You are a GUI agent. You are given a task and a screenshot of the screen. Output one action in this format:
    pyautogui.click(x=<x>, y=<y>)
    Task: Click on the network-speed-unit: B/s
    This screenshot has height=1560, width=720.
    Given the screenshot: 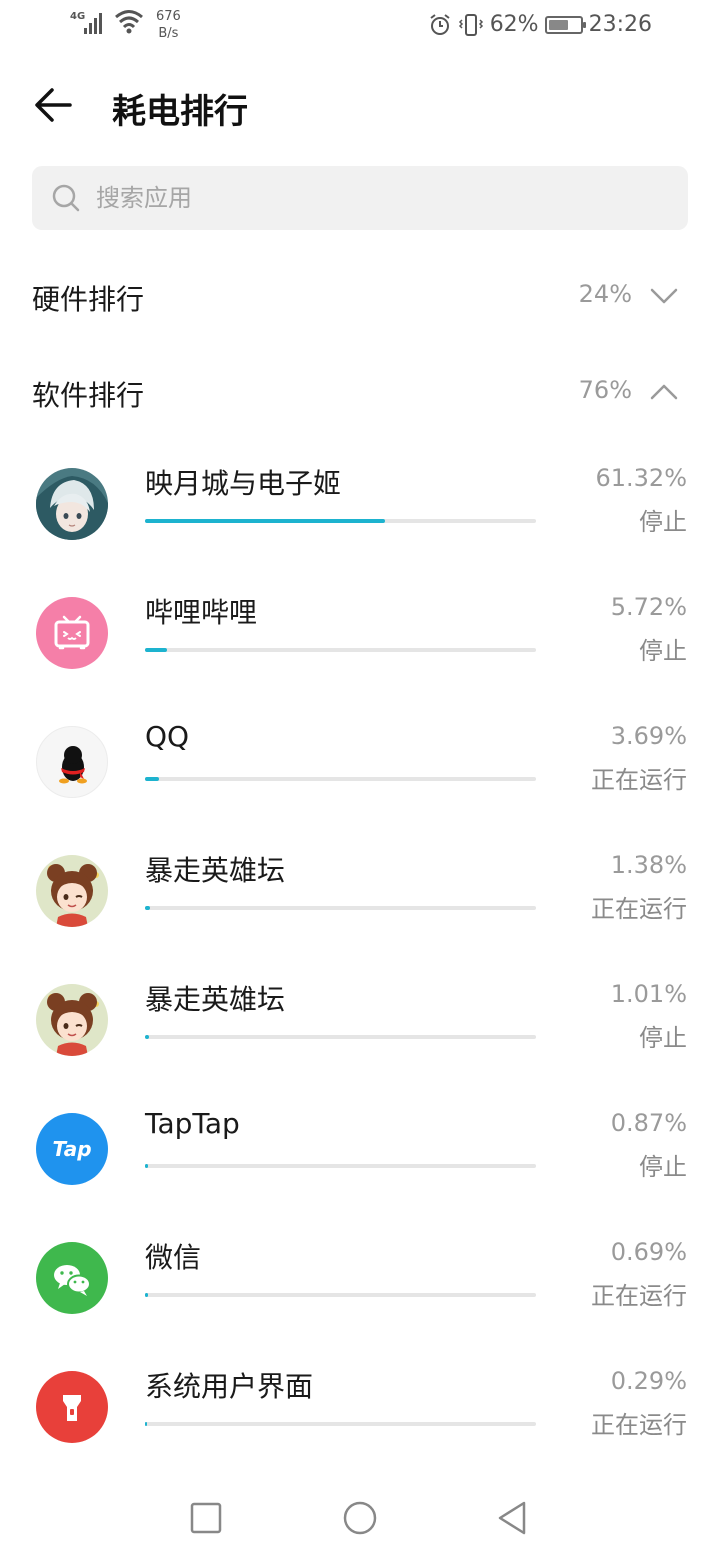 What is the action you would take?
    pyautogui.click(x=168, y=33)
    